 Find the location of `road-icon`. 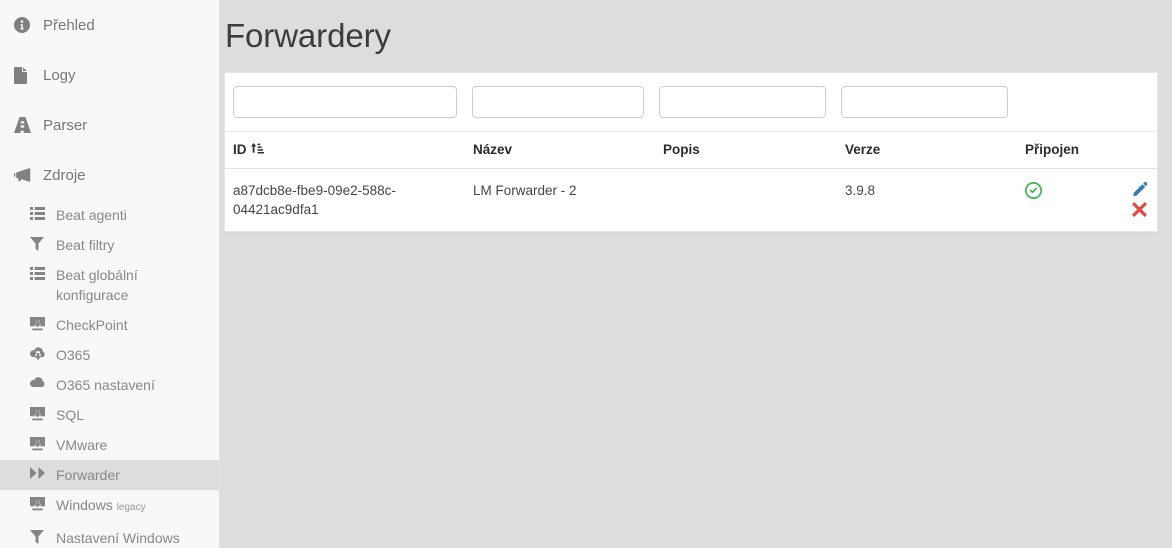

road-icon is located at coordinates (24, 125).